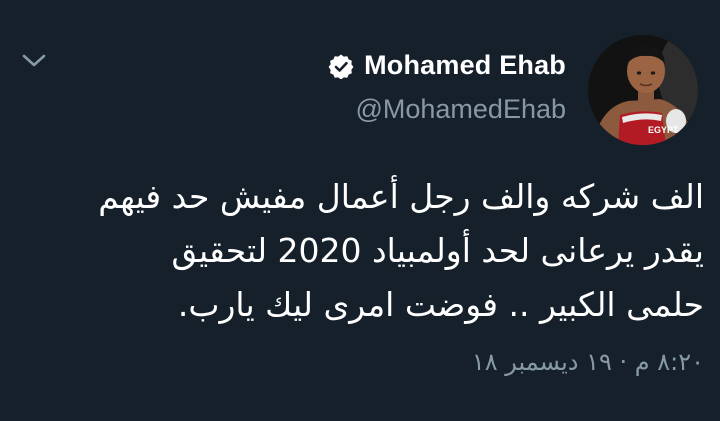  I want to click on tweet-timestamp: ٨:٢٠ م · ١٩ ديسمبر ١٨, so click(588, 362).